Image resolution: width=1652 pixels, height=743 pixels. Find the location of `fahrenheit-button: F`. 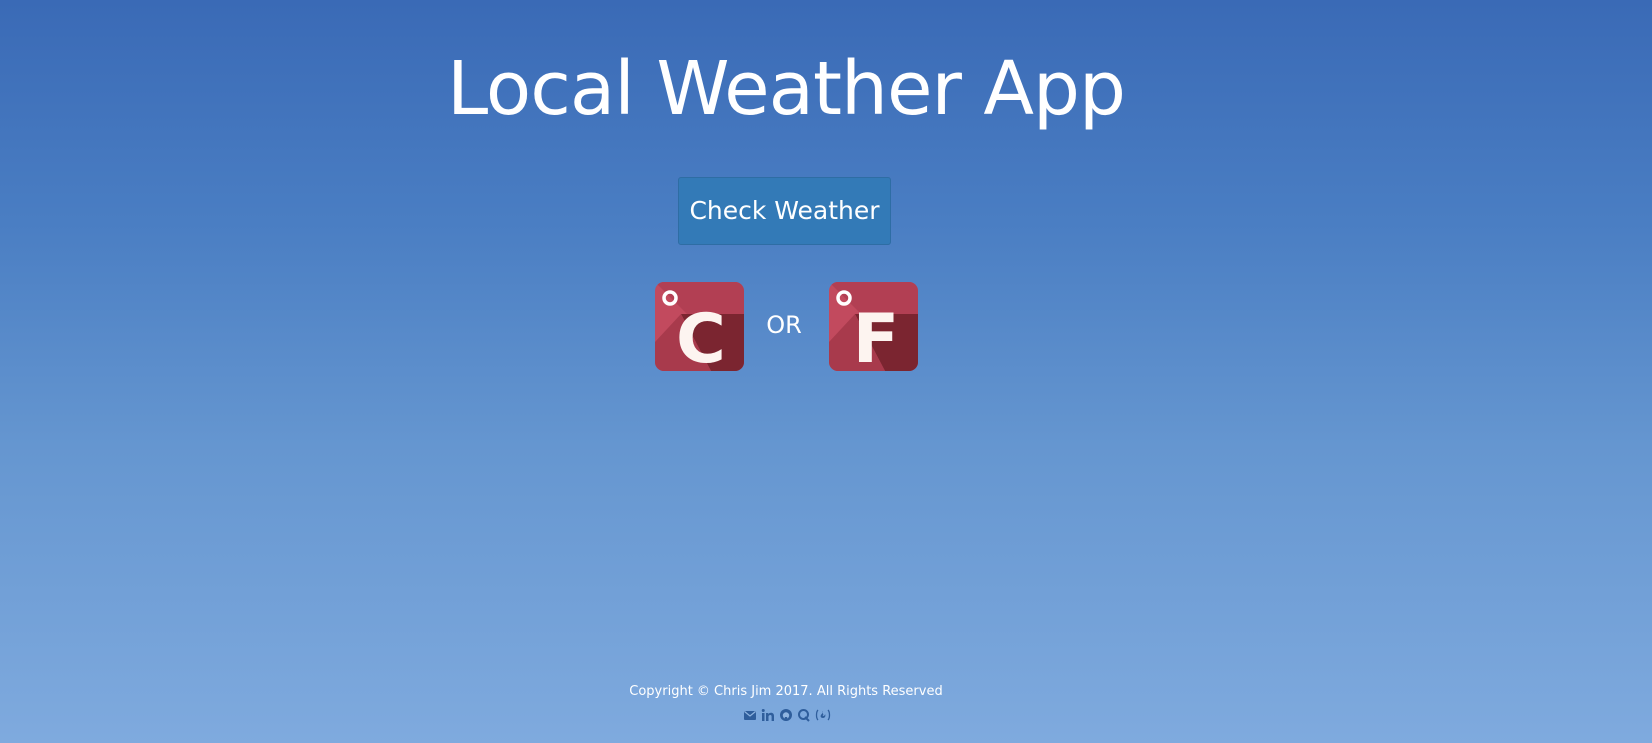

fahrenheit-button: F is located at coordinates (873, 326).